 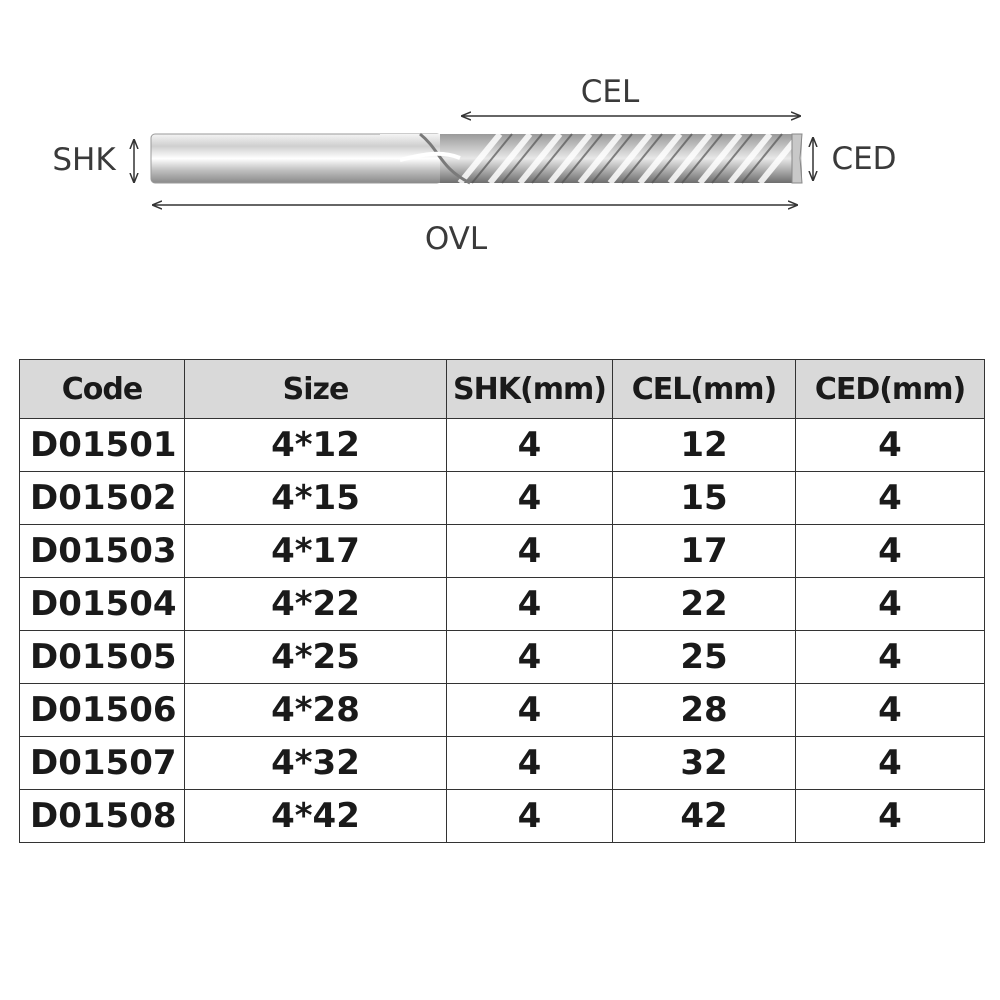 What do you see at coordinates (890, 389) in the screenshot?
I see `header-ced: CED(mm)` at bounding box center [890, 389].